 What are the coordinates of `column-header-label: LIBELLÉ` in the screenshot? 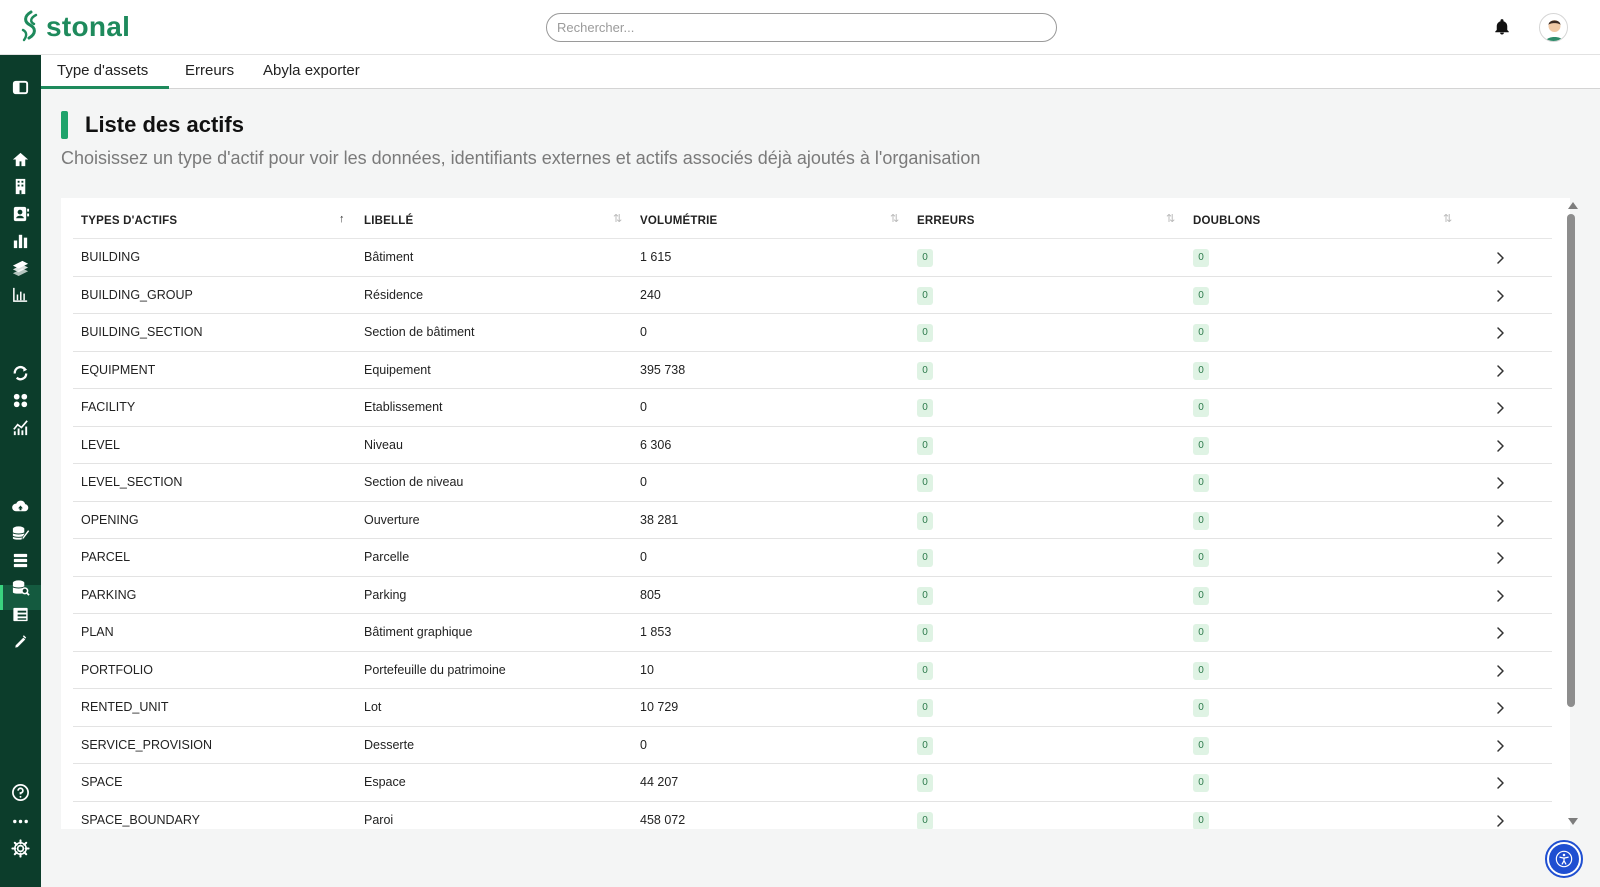 It's located at (388, 218).